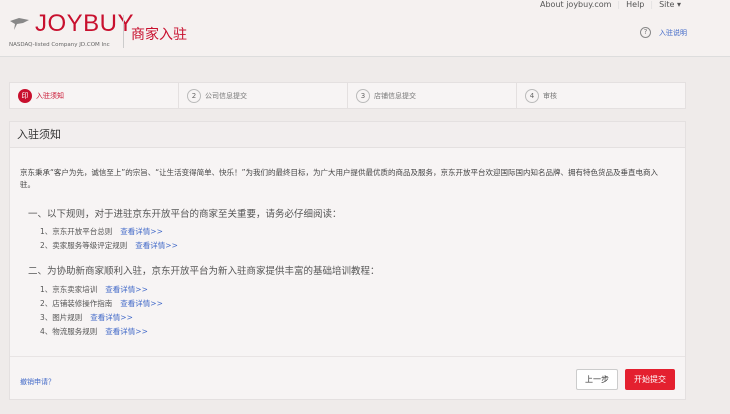 The width and height of the screenshot is (730, 414). I want to click on list-item: 1、京东卖家培训 查看详情>>, so click(94, 289).